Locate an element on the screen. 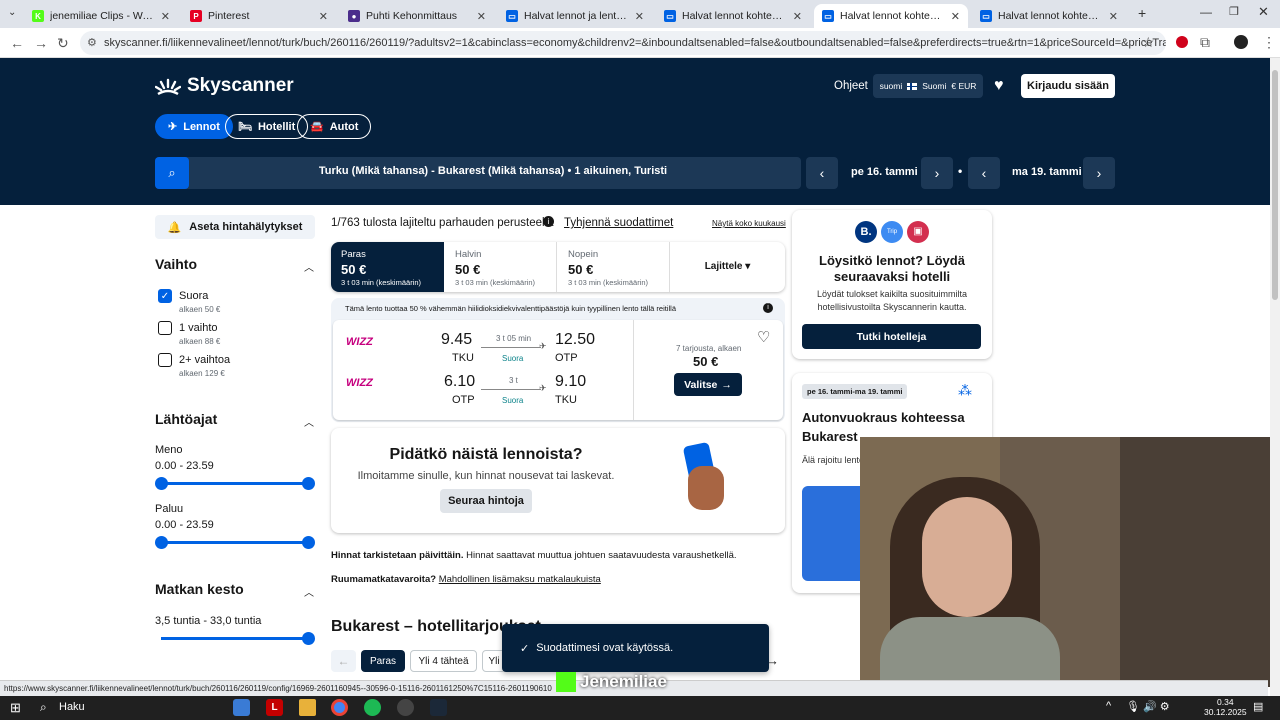 The height and width of the screenshot is (720, 1280). browser-tab: P Pinterest ✕ is located at coordinates (259, 16).